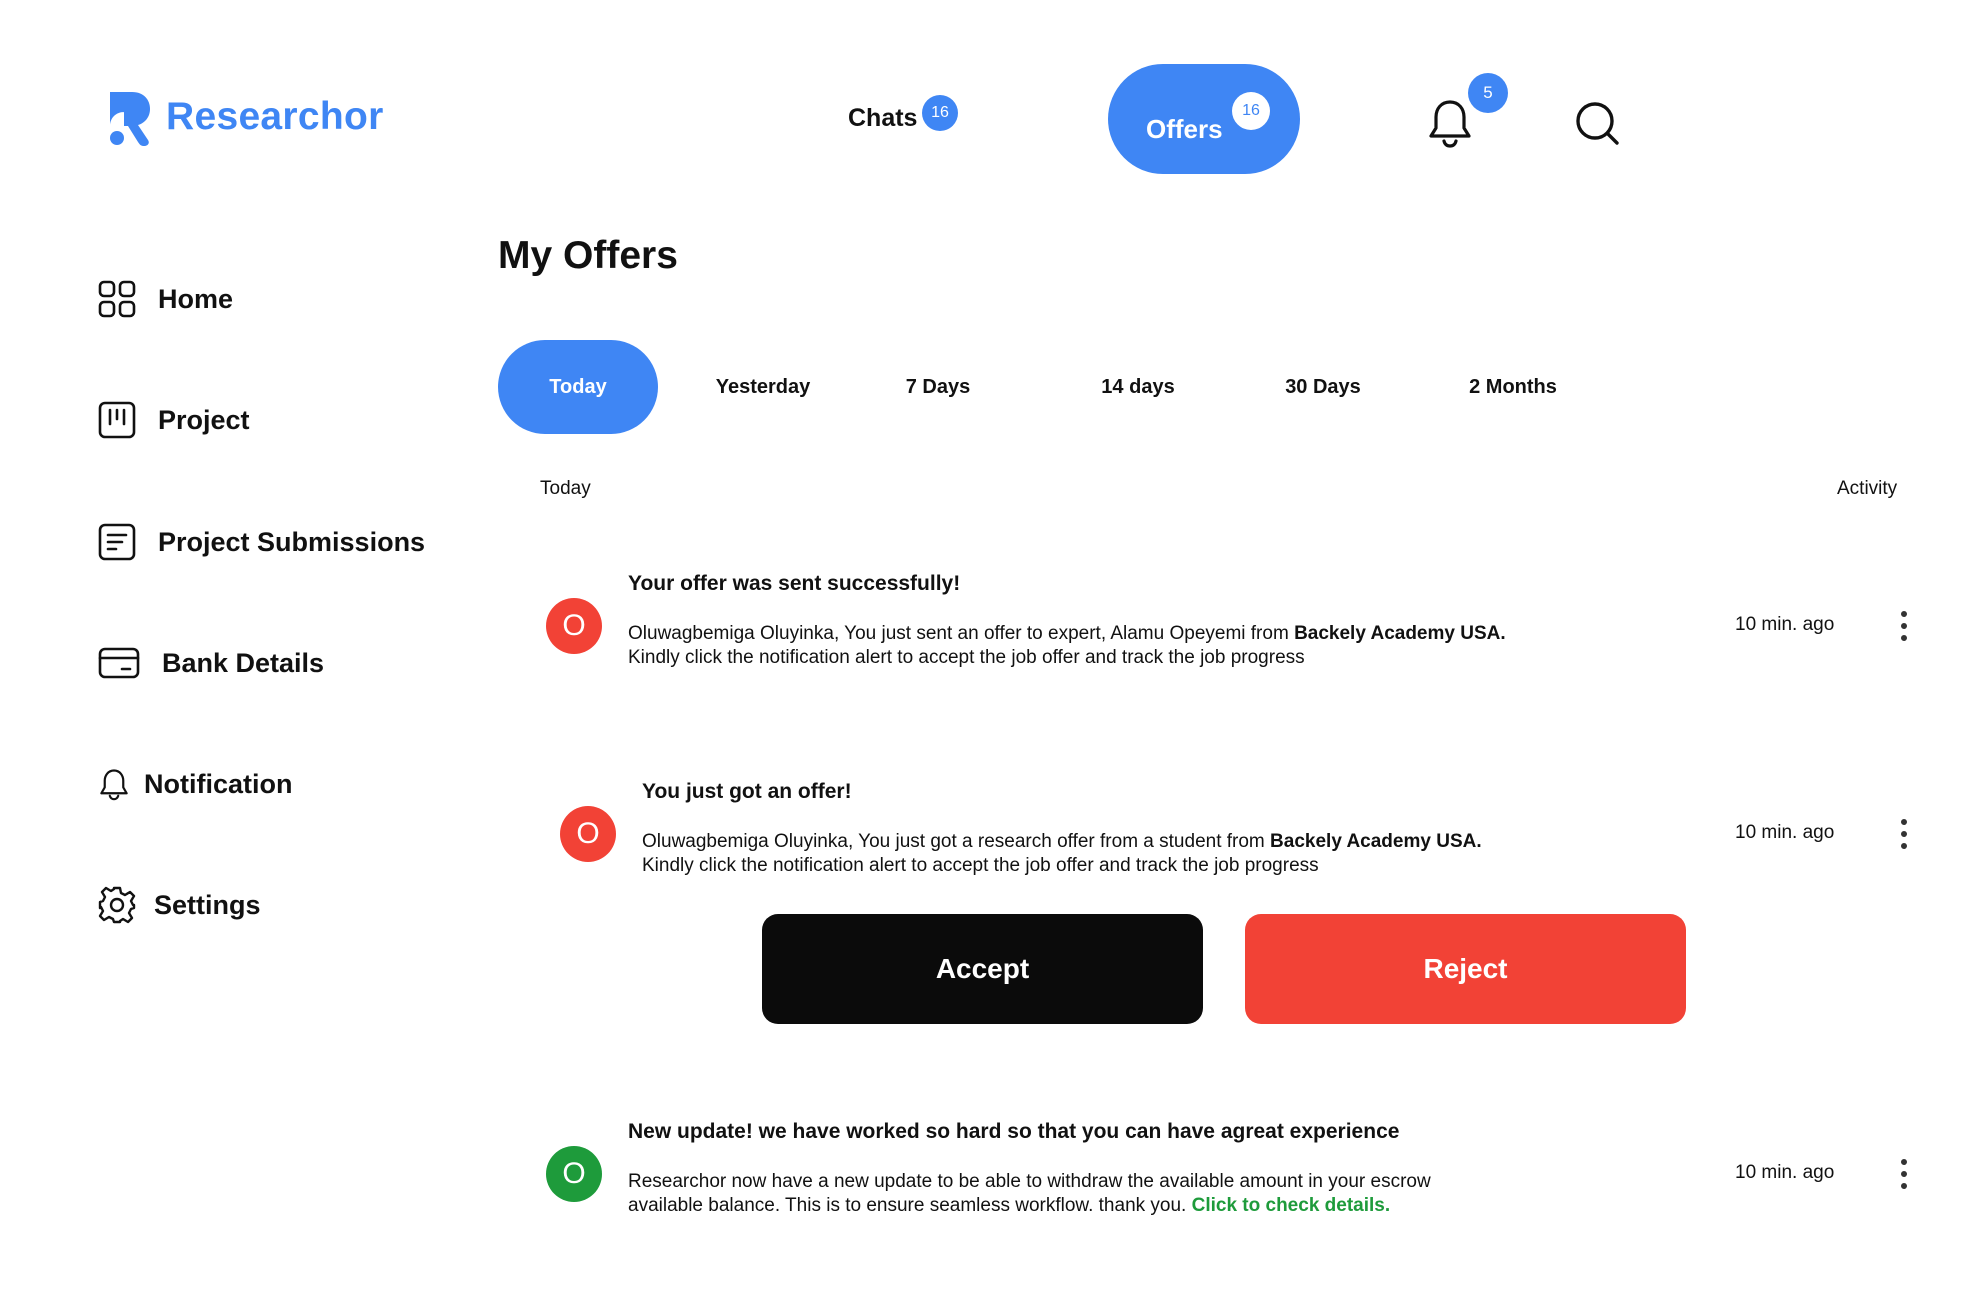 The height and width of the screenshot is (1300, 1980). What do you see at coordinates (117, 905) in the screenshot?
I see `gear-icon` at bounding box center [117, 905].